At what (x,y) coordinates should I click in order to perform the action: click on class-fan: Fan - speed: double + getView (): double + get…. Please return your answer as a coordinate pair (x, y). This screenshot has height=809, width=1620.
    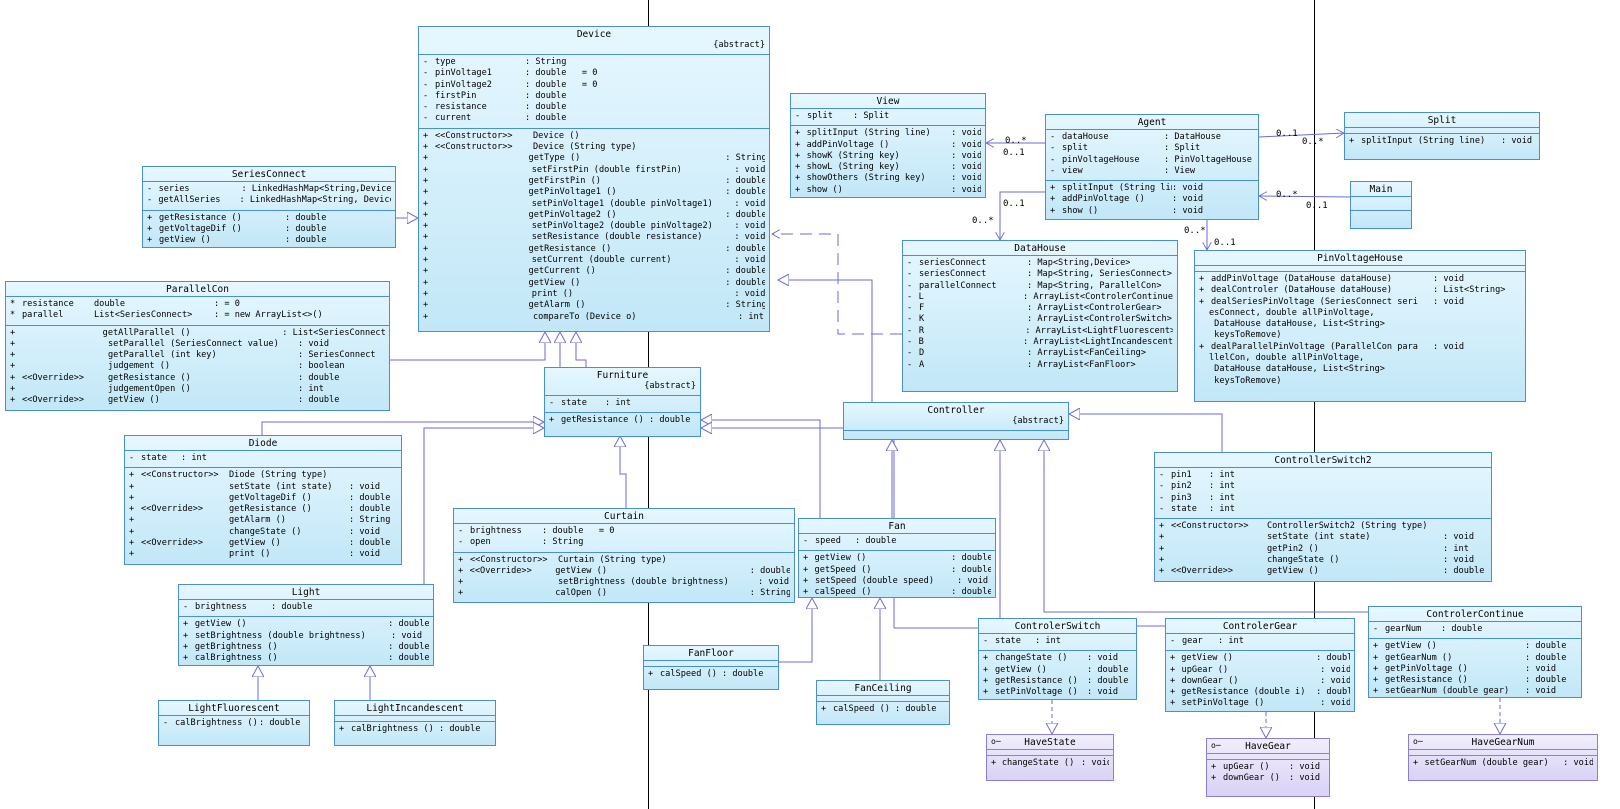
    Looking at the image, I should click on (897, 558).